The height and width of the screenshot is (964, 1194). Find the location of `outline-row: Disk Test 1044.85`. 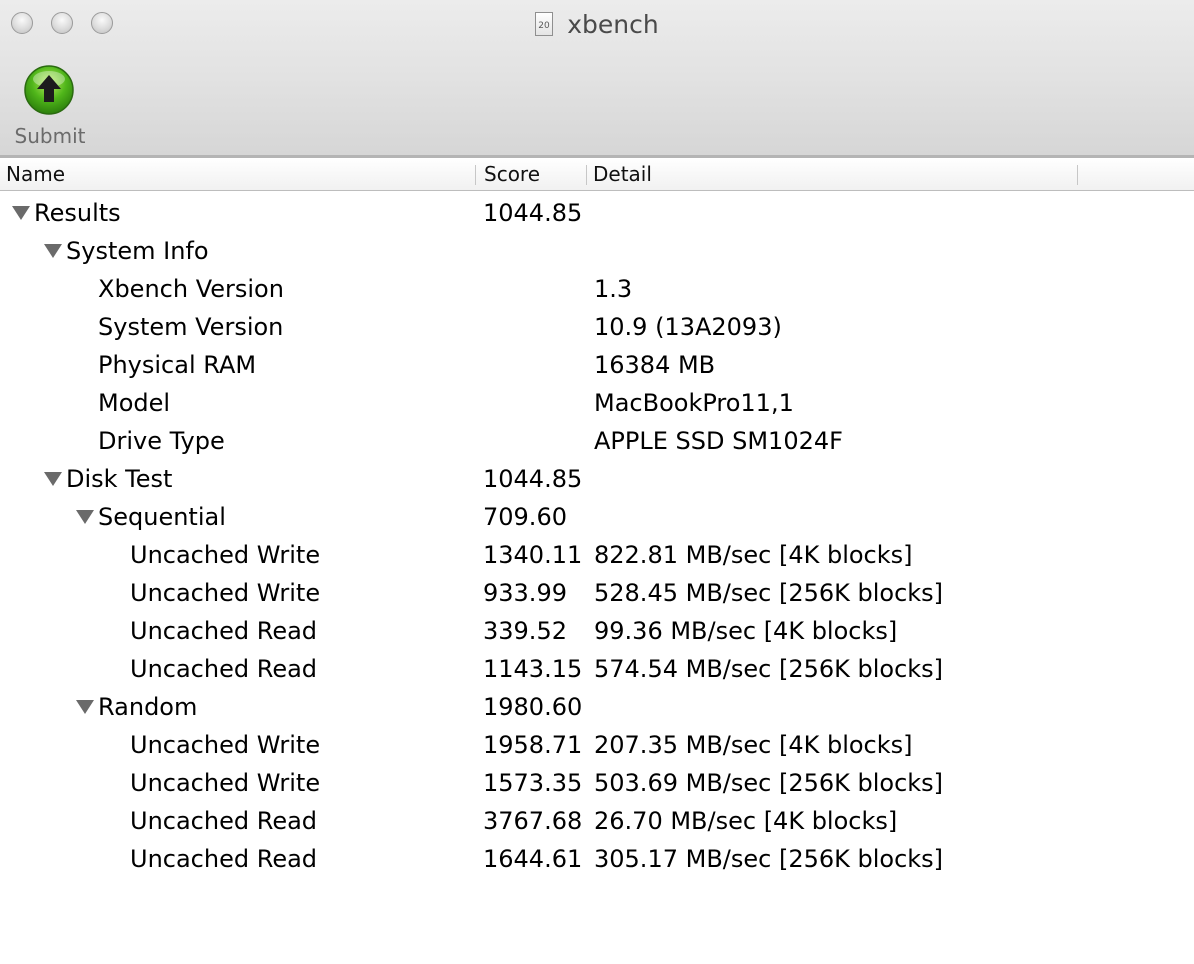

outline-row: Disk Test 1044.85 is located at coordinates (597, 479).